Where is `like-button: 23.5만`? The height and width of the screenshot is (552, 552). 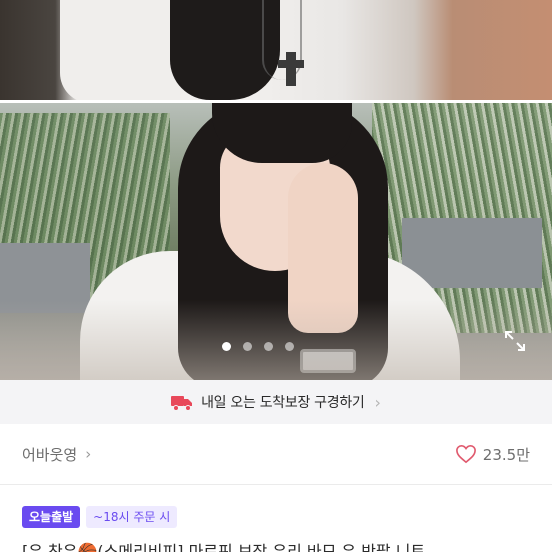
like-button: 23.5만 is located at coordinates (492, 454).